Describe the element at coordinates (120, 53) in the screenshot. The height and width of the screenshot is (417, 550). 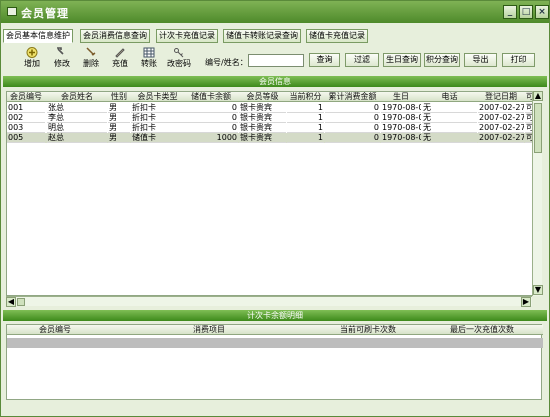
I see `pen-icon` at that location.